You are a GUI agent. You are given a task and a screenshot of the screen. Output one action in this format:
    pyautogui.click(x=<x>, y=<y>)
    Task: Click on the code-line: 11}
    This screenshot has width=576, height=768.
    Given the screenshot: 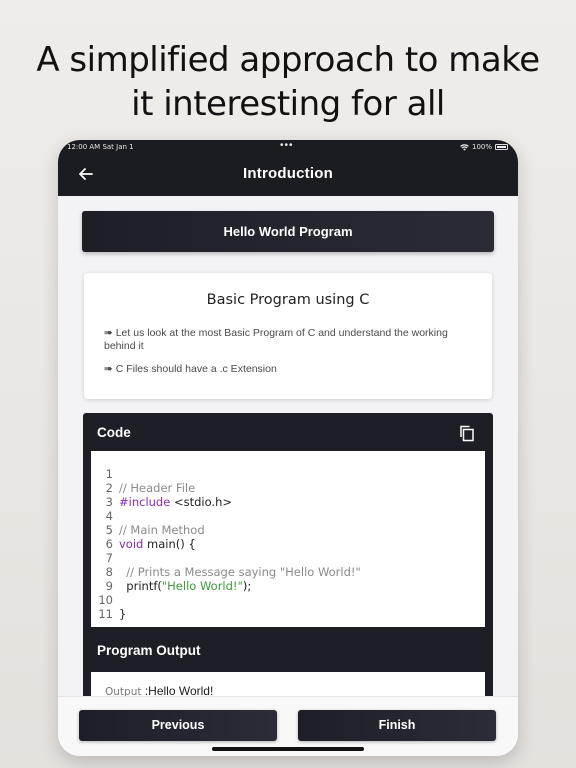 What is the action you would take?
    pyautogui.click(x=112, y=614)
    